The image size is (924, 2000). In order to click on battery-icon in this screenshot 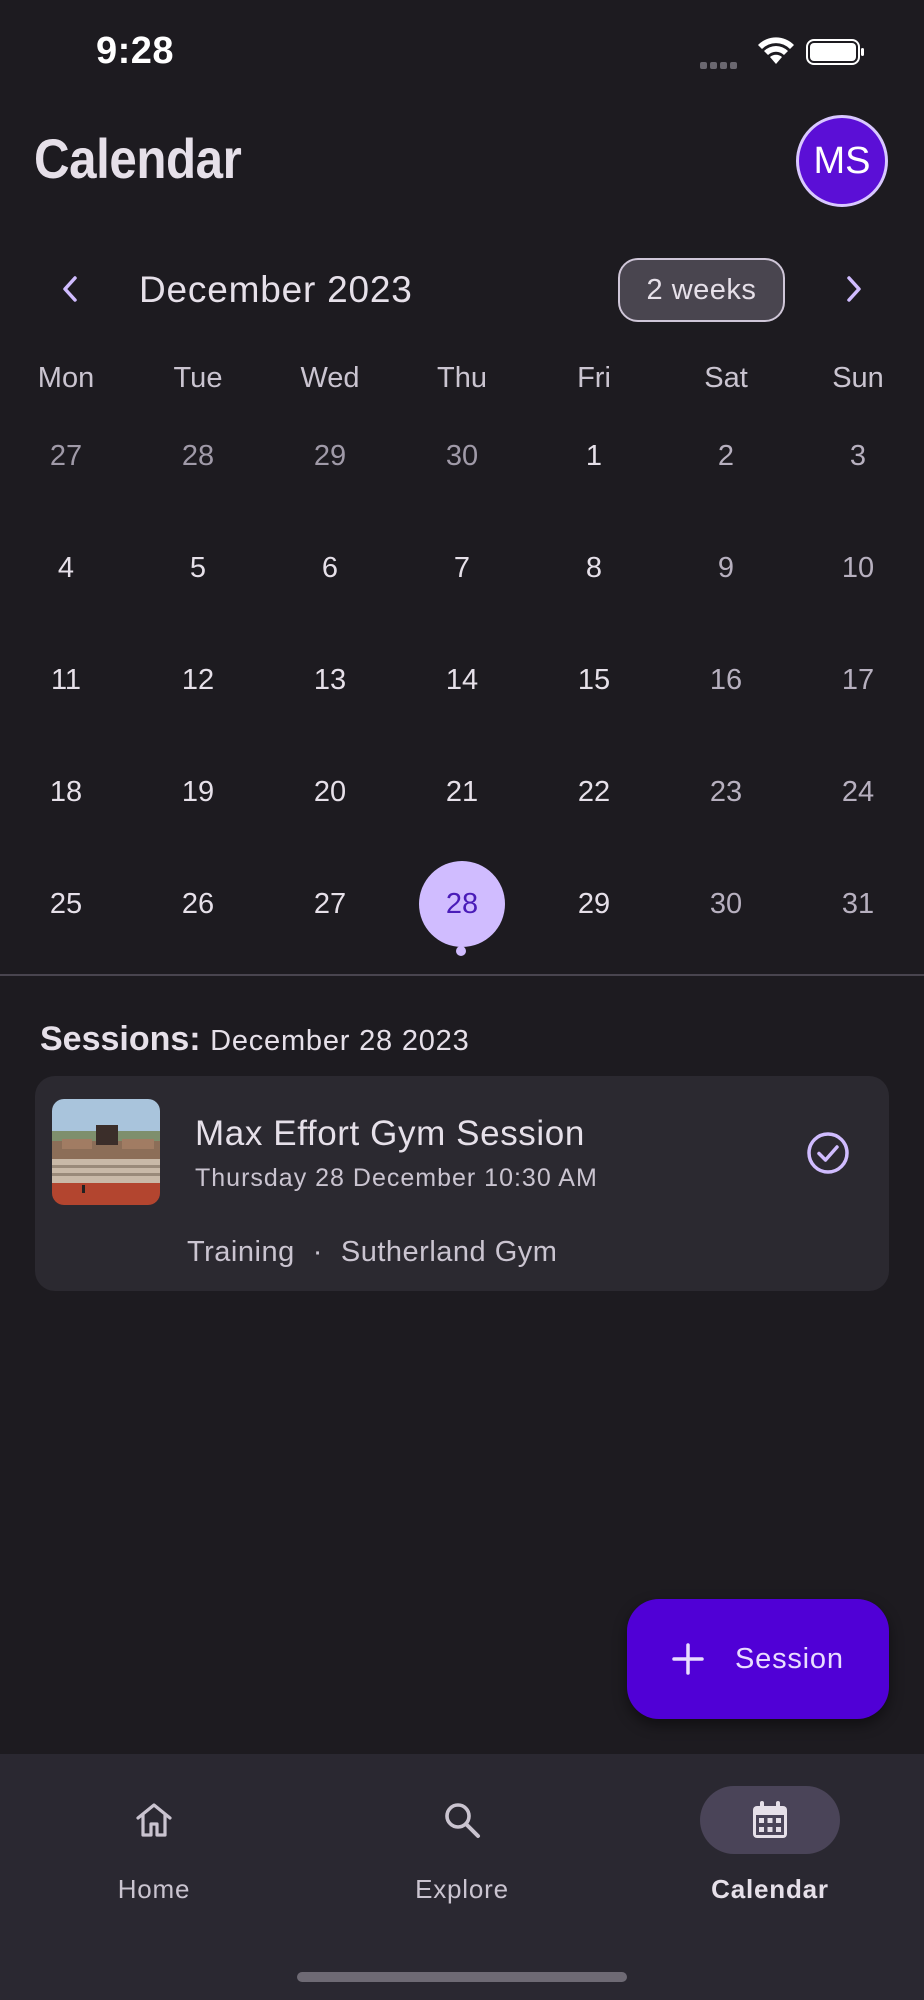, I will do `click(835, 52)`.